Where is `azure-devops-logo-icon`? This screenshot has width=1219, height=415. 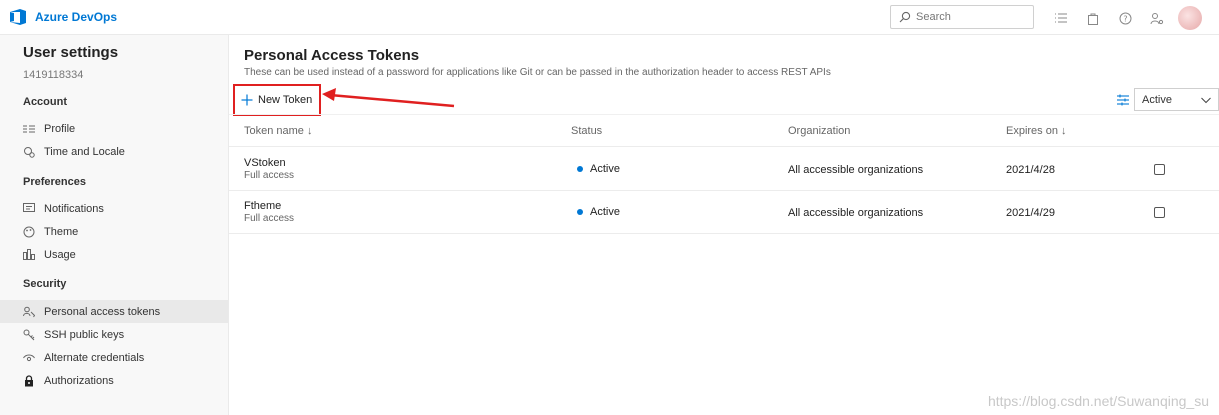
azure-devops-logo-icon is located at coordinates (18, 17).